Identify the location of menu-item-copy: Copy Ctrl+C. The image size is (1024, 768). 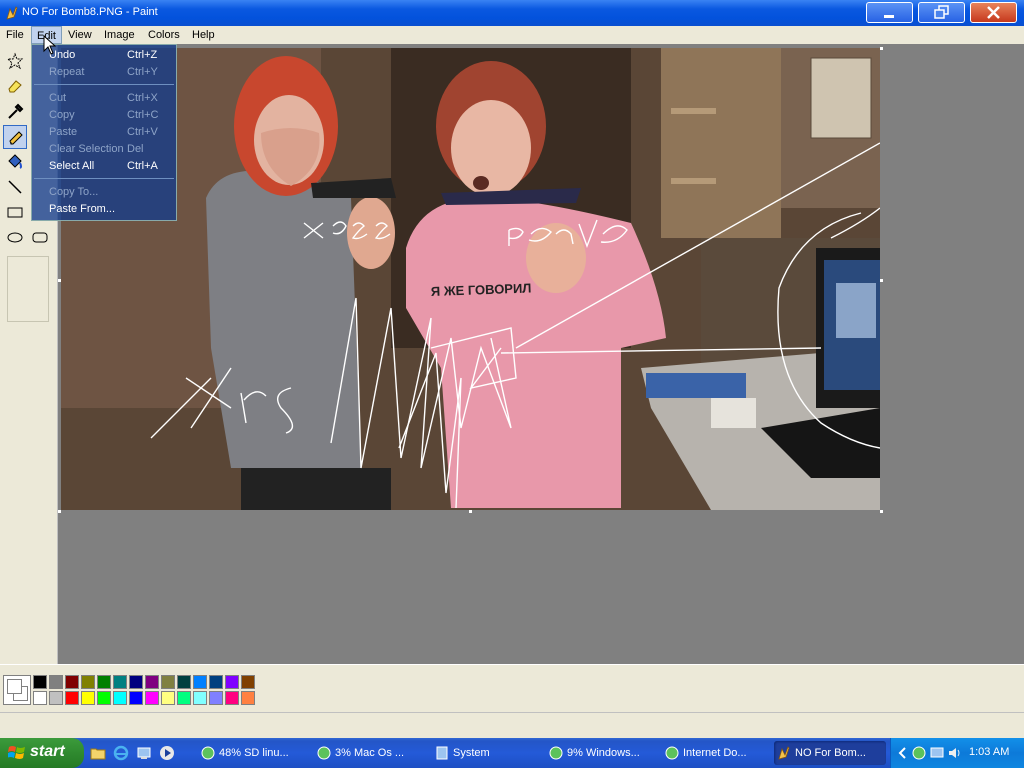
(104, 115).